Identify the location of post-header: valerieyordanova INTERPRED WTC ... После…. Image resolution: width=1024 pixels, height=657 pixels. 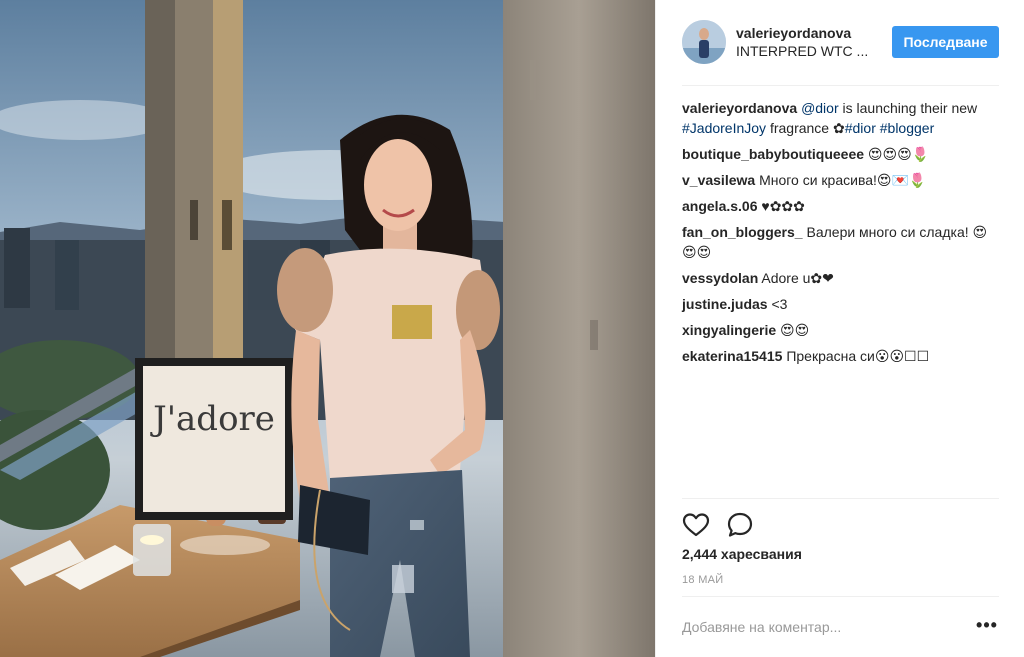
(840, 51).